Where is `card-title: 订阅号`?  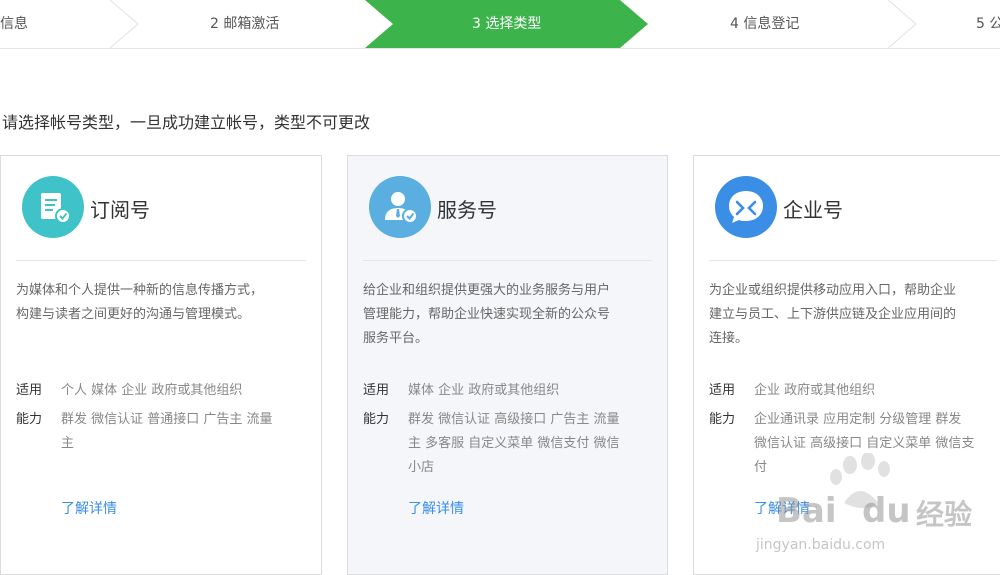 card-title: 订阅号 is located at coordinates (120, 210).